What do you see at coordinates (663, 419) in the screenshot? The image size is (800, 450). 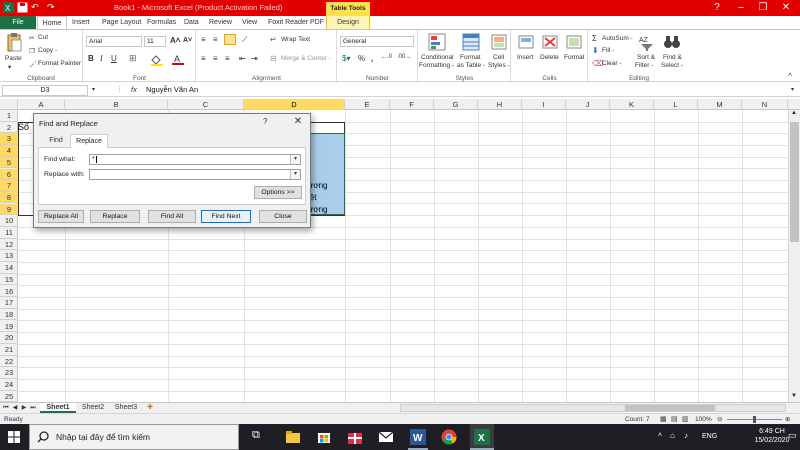 I see `normal-view-icon: ▦` at bounding box center [663, 419].